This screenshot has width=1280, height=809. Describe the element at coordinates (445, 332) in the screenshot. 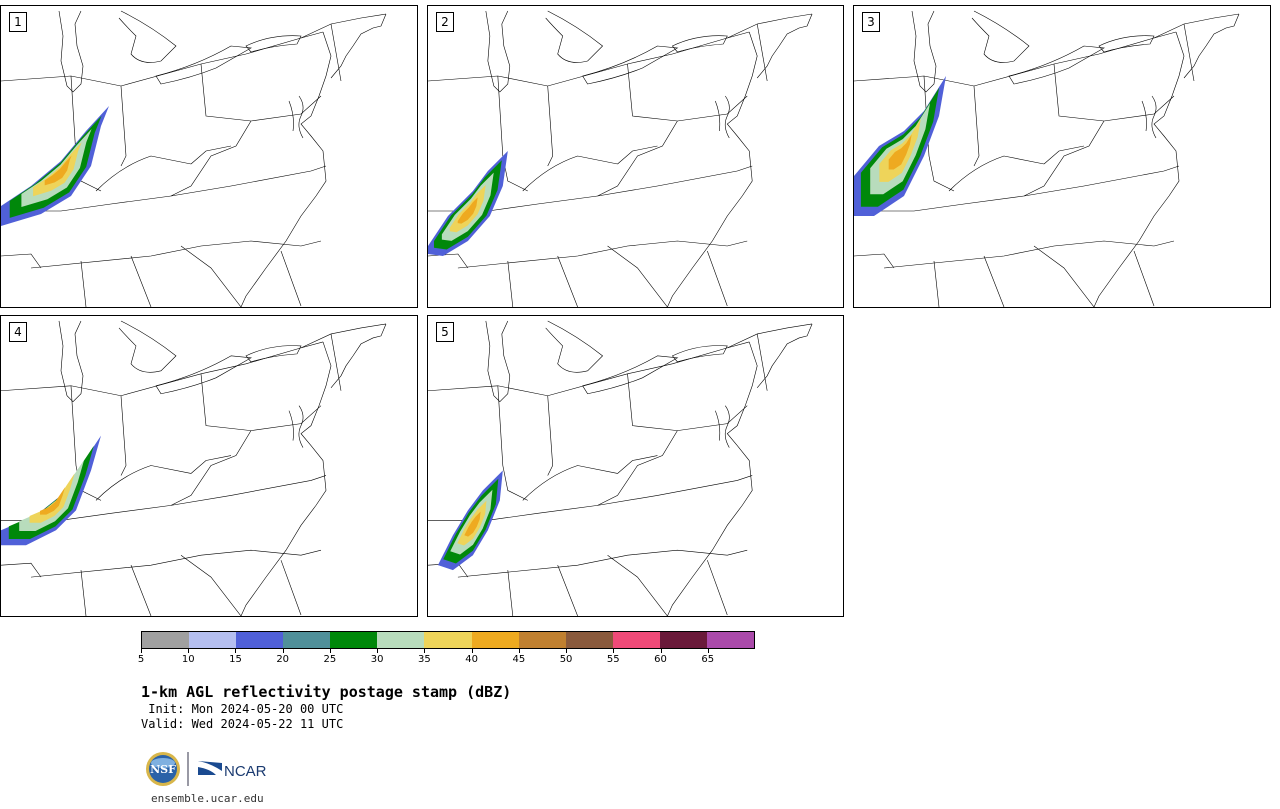

I see `panel-label-5: 5` at that location.